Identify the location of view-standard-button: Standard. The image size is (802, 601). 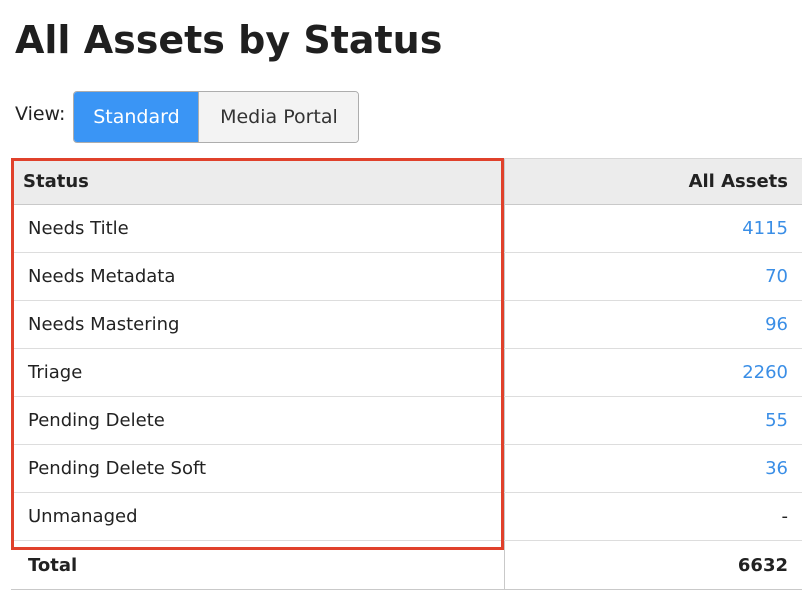
(136, 117).